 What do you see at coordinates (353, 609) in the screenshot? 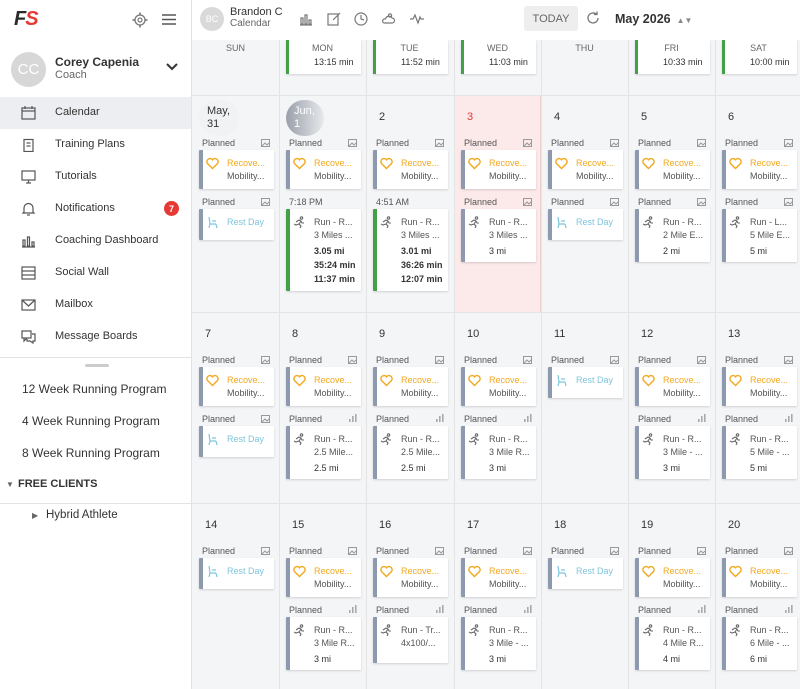
I see `chart-icon` at bounding box center [353, 609].